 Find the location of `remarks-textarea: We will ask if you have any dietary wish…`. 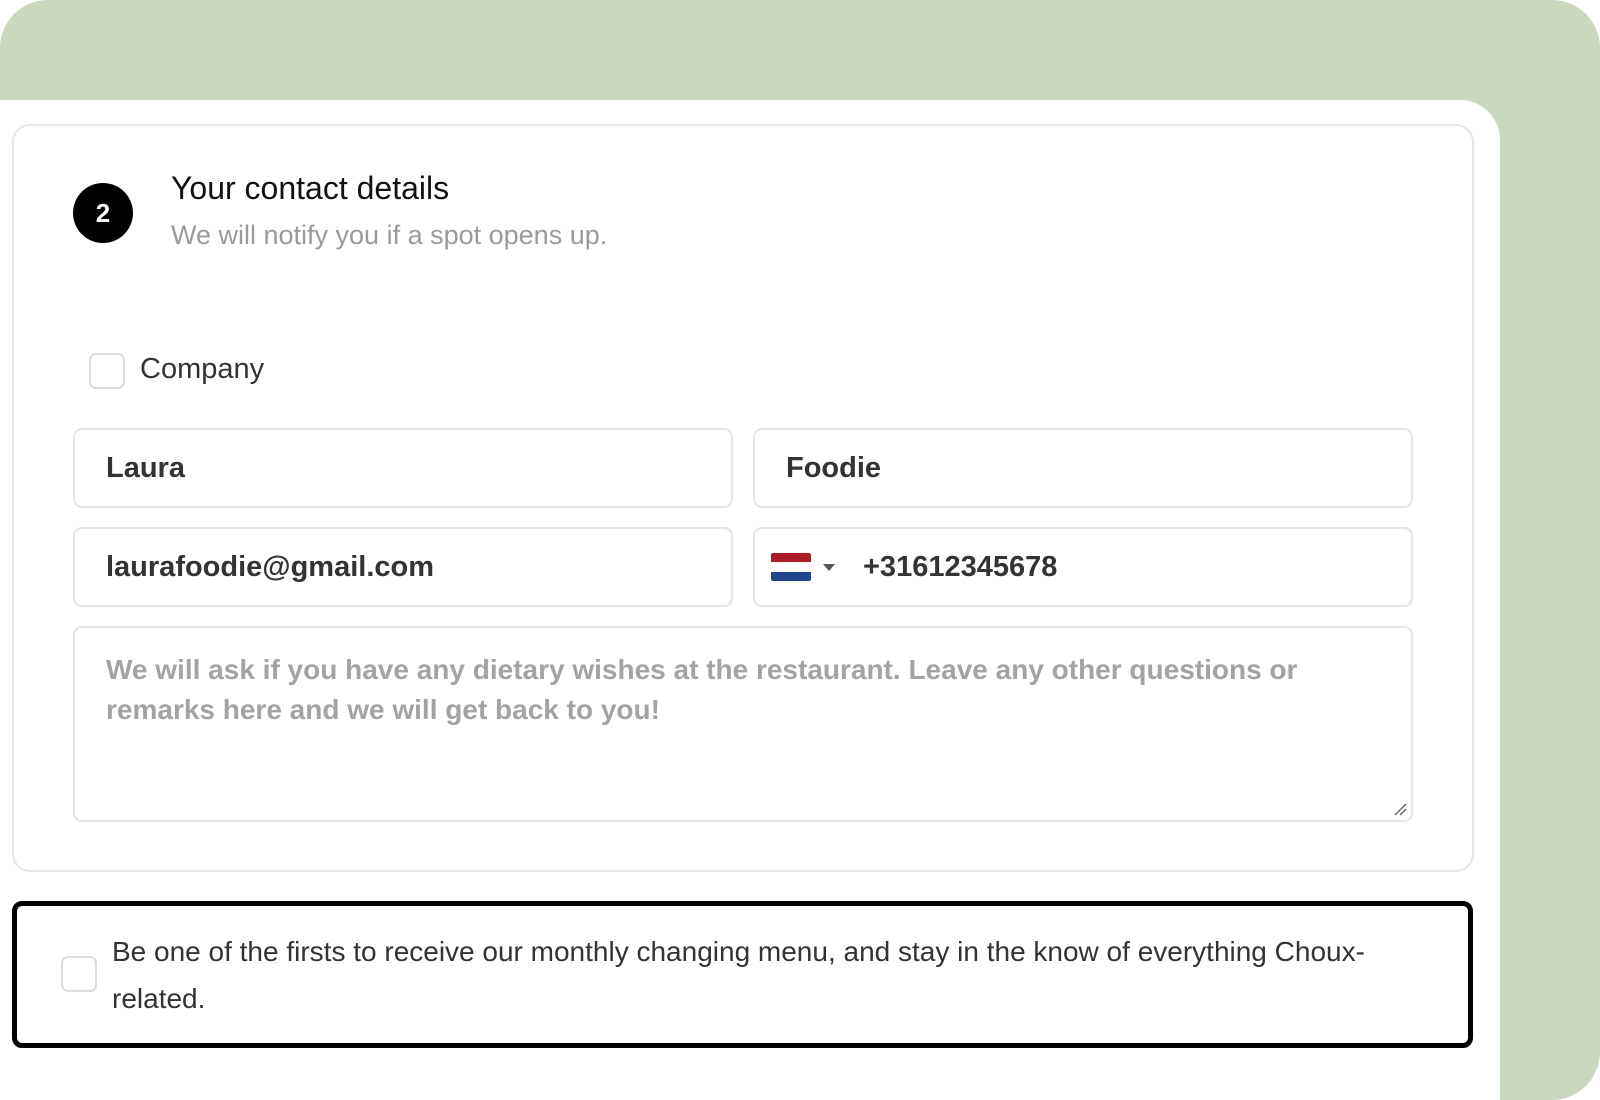

remarks-textarea: We will ask if you have any dietary wish… is located at coordinates (743, 724).